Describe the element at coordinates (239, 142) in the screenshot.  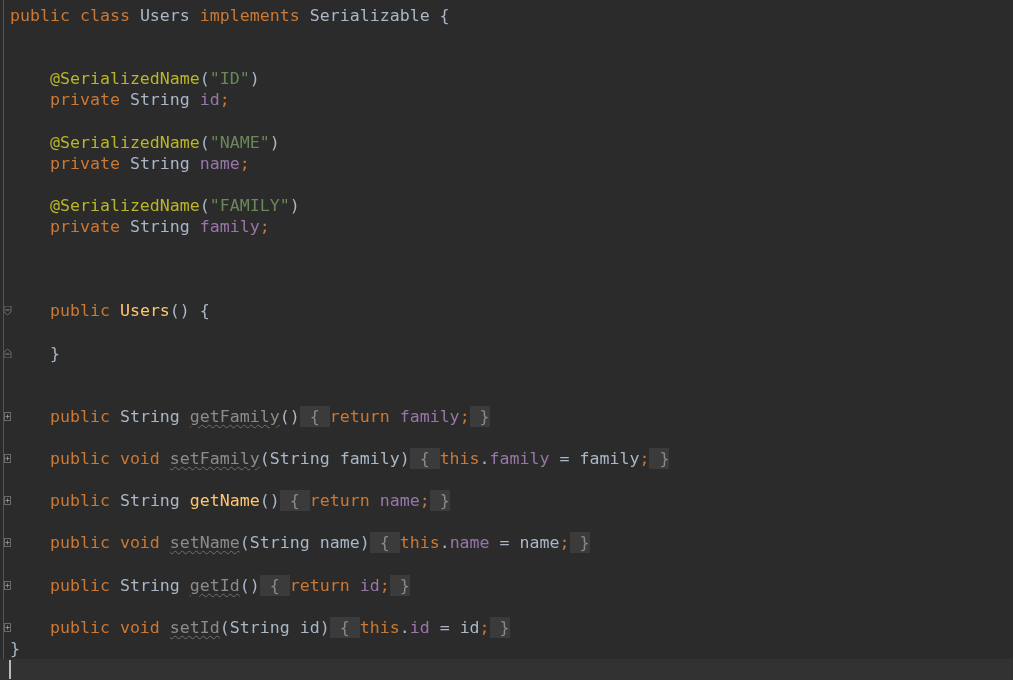
I see `string-literal: "NAME"` at that location.